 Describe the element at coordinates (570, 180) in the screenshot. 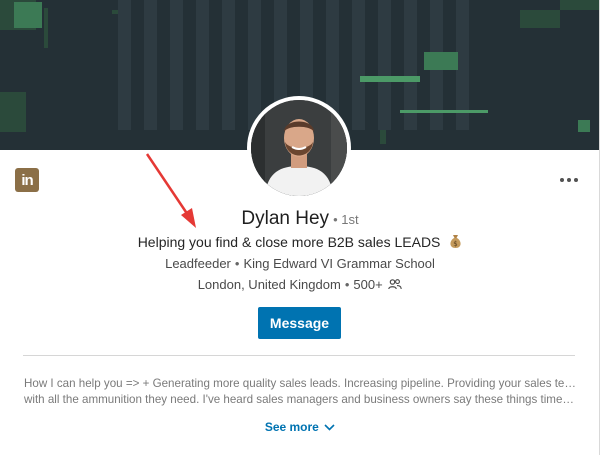

I see `more-options-icon` at that location.